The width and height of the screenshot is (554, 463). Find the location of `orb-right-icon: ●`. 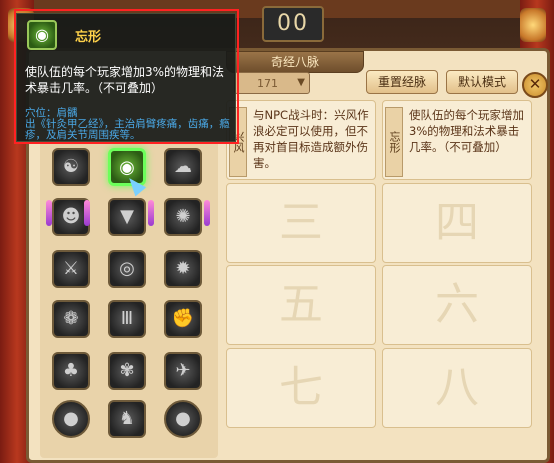

orb-right-icon: ● is located at coordinates (183, 418).